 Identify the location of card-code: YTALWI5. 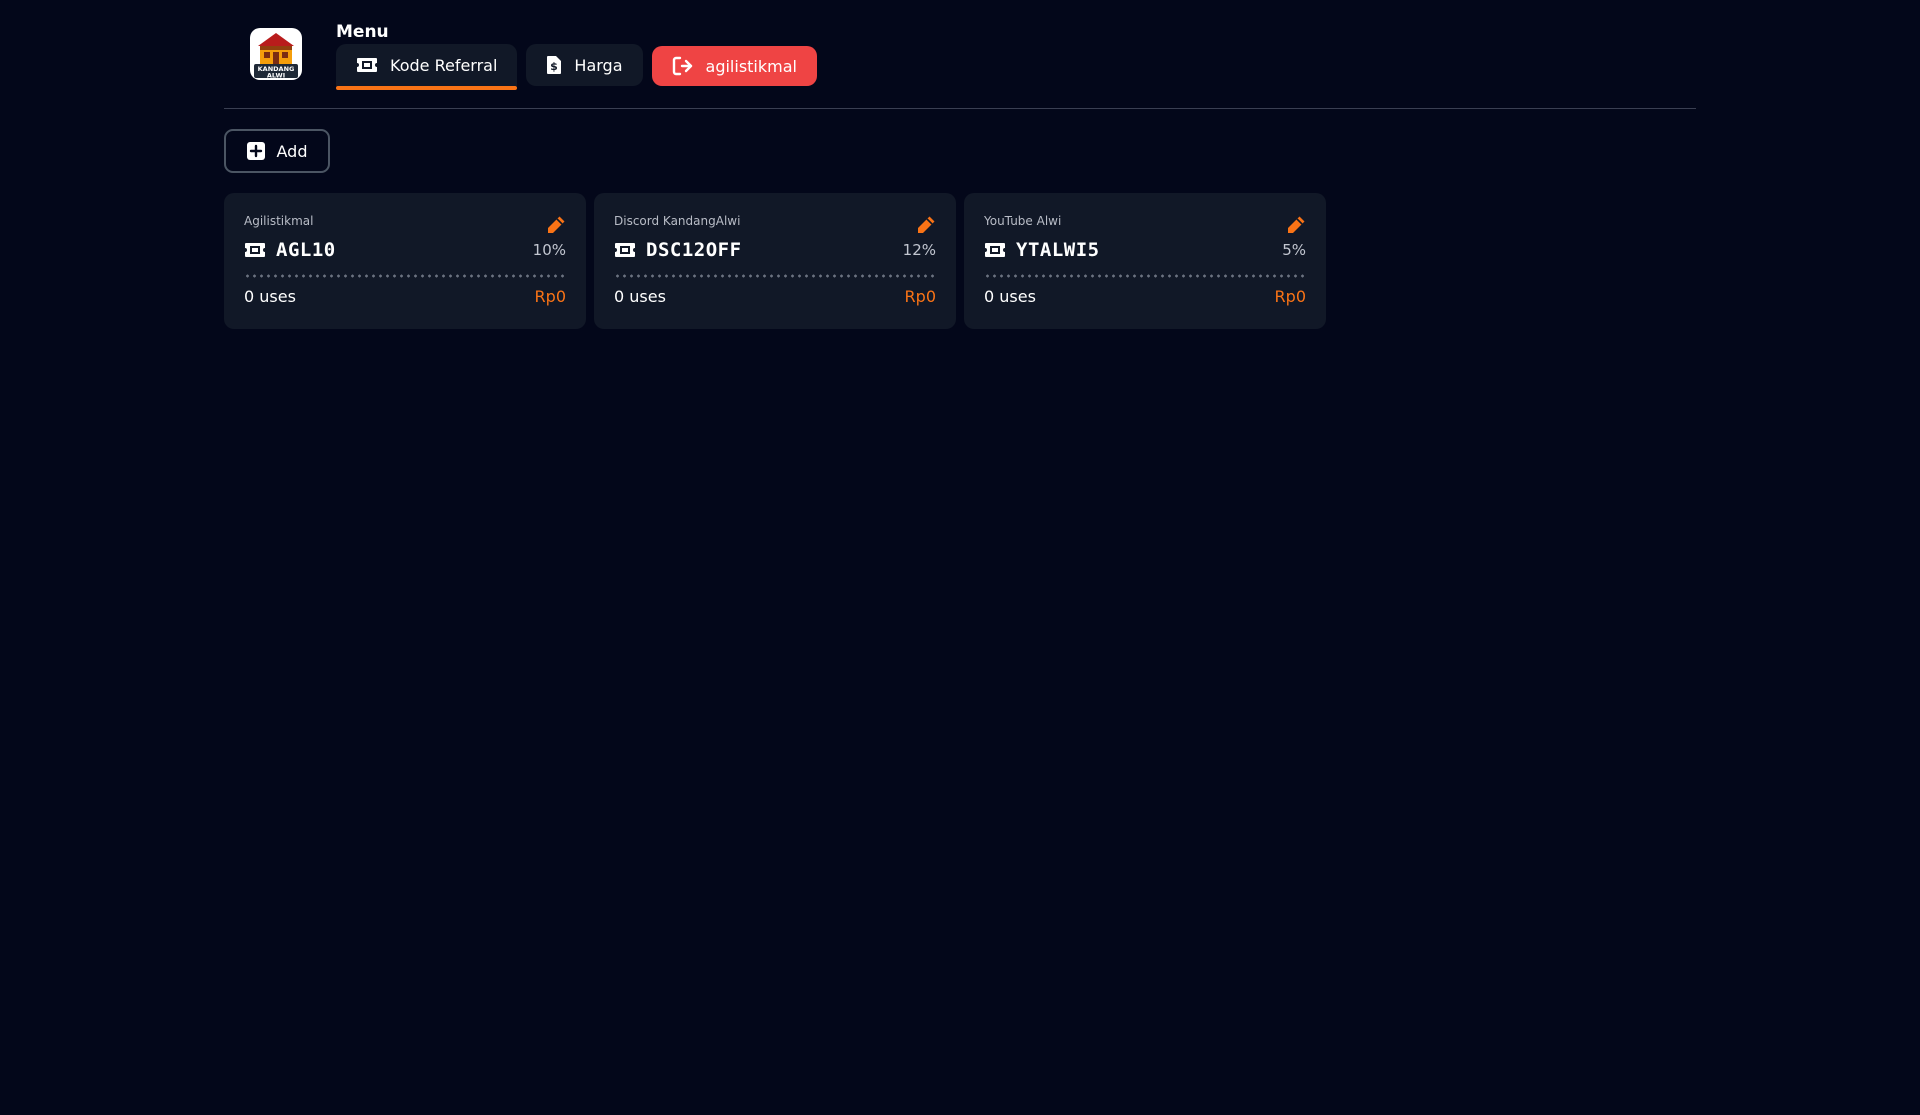
(1042, 250).